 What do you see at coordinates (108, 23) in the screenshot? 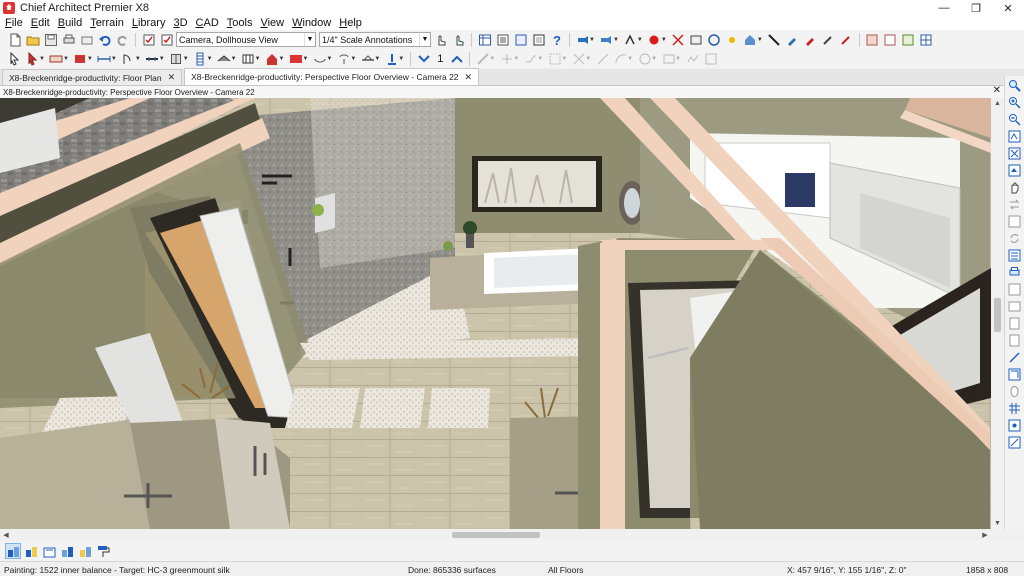
I see `menu-terrain: Terrain` at bounding box center [108, 23].